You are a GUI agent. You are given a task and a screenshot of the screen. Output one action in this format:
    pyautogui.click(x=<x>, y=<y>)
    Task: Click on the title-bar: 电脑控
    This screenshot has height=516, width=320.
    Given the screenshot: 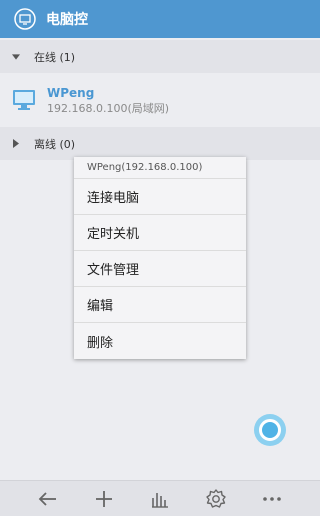 What is the action you would take?
    pyautogui.click(x=160, y=19)
    